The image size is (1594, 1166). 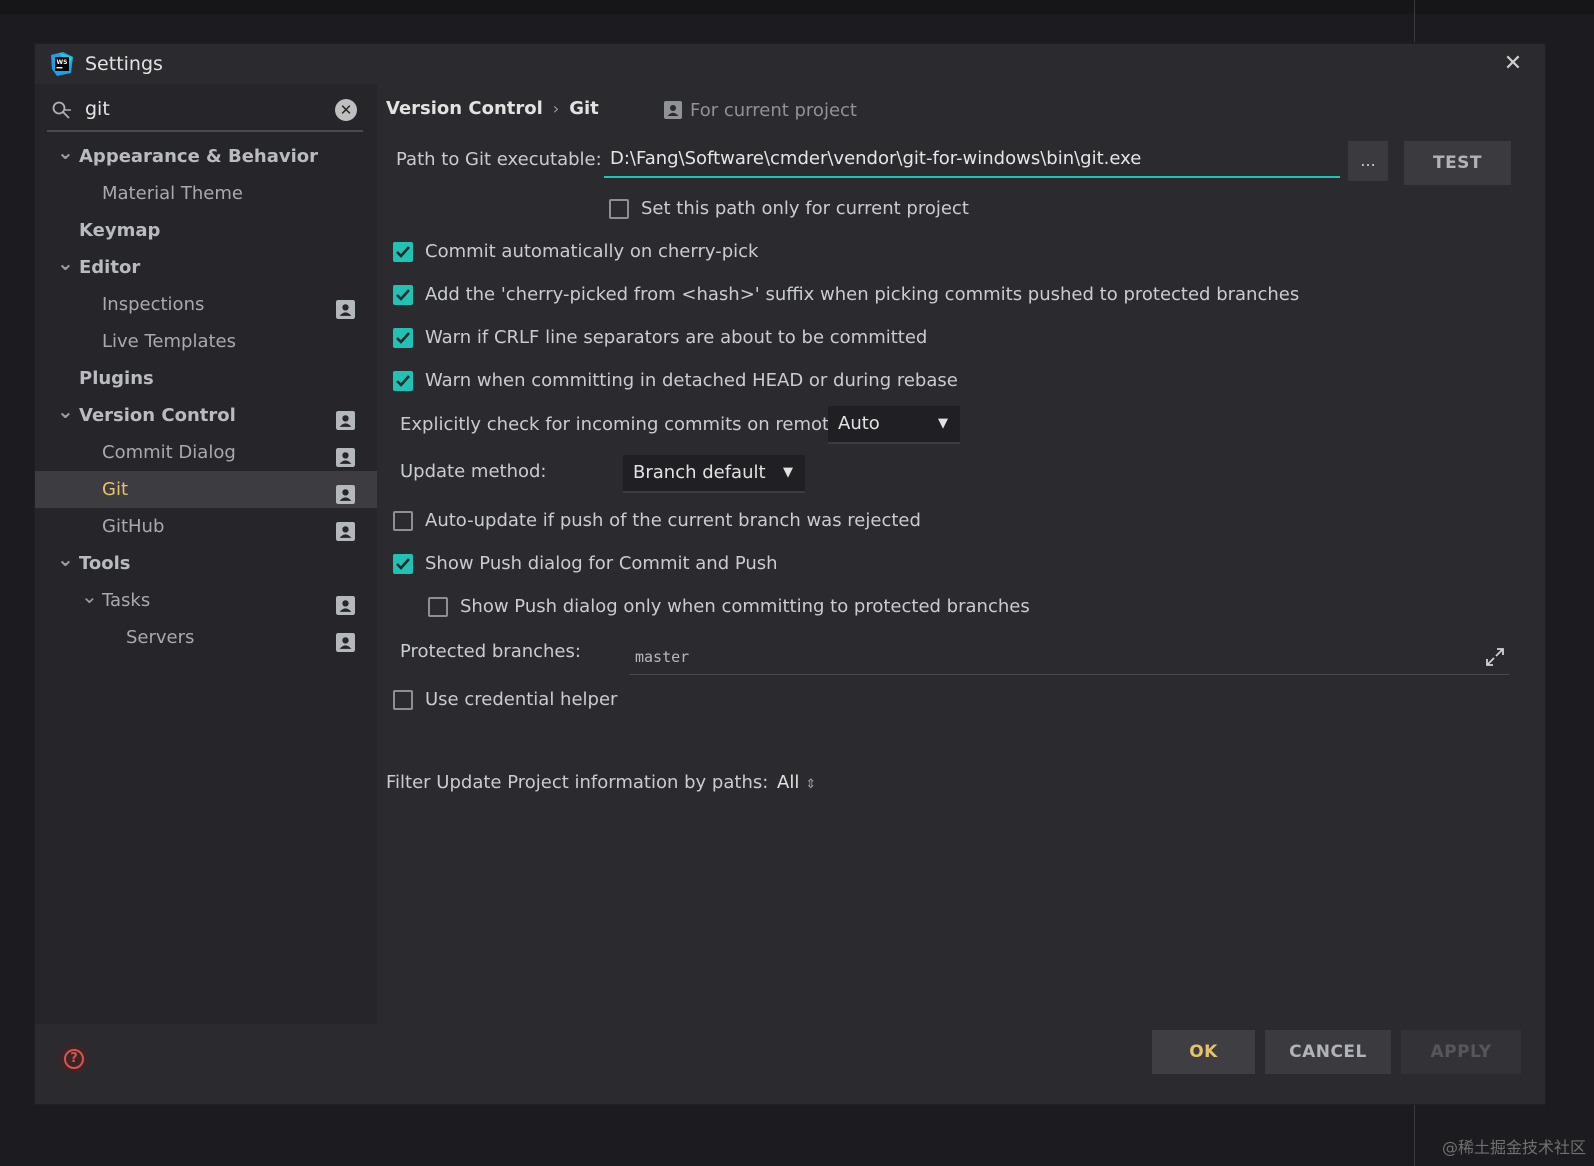 What do you see at coordinates (116, 378) in the screenshot?
I see `tree-item-label: Plugins` at bounding box center [116, 378].